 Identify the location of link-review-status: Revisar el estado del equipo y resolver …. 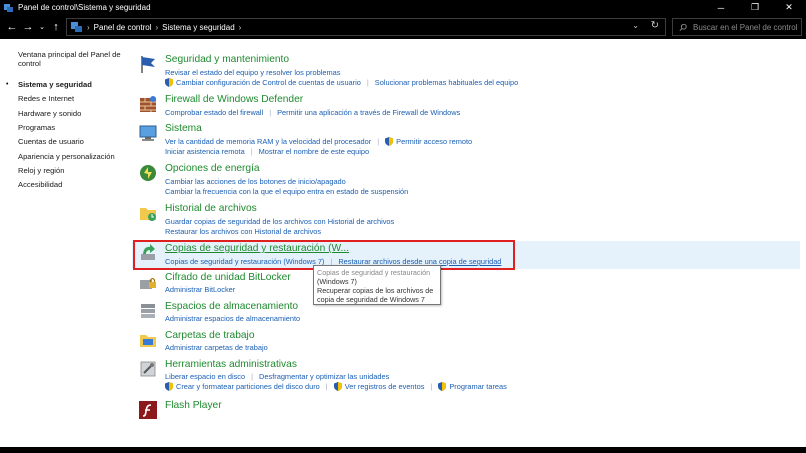
(252, 72).